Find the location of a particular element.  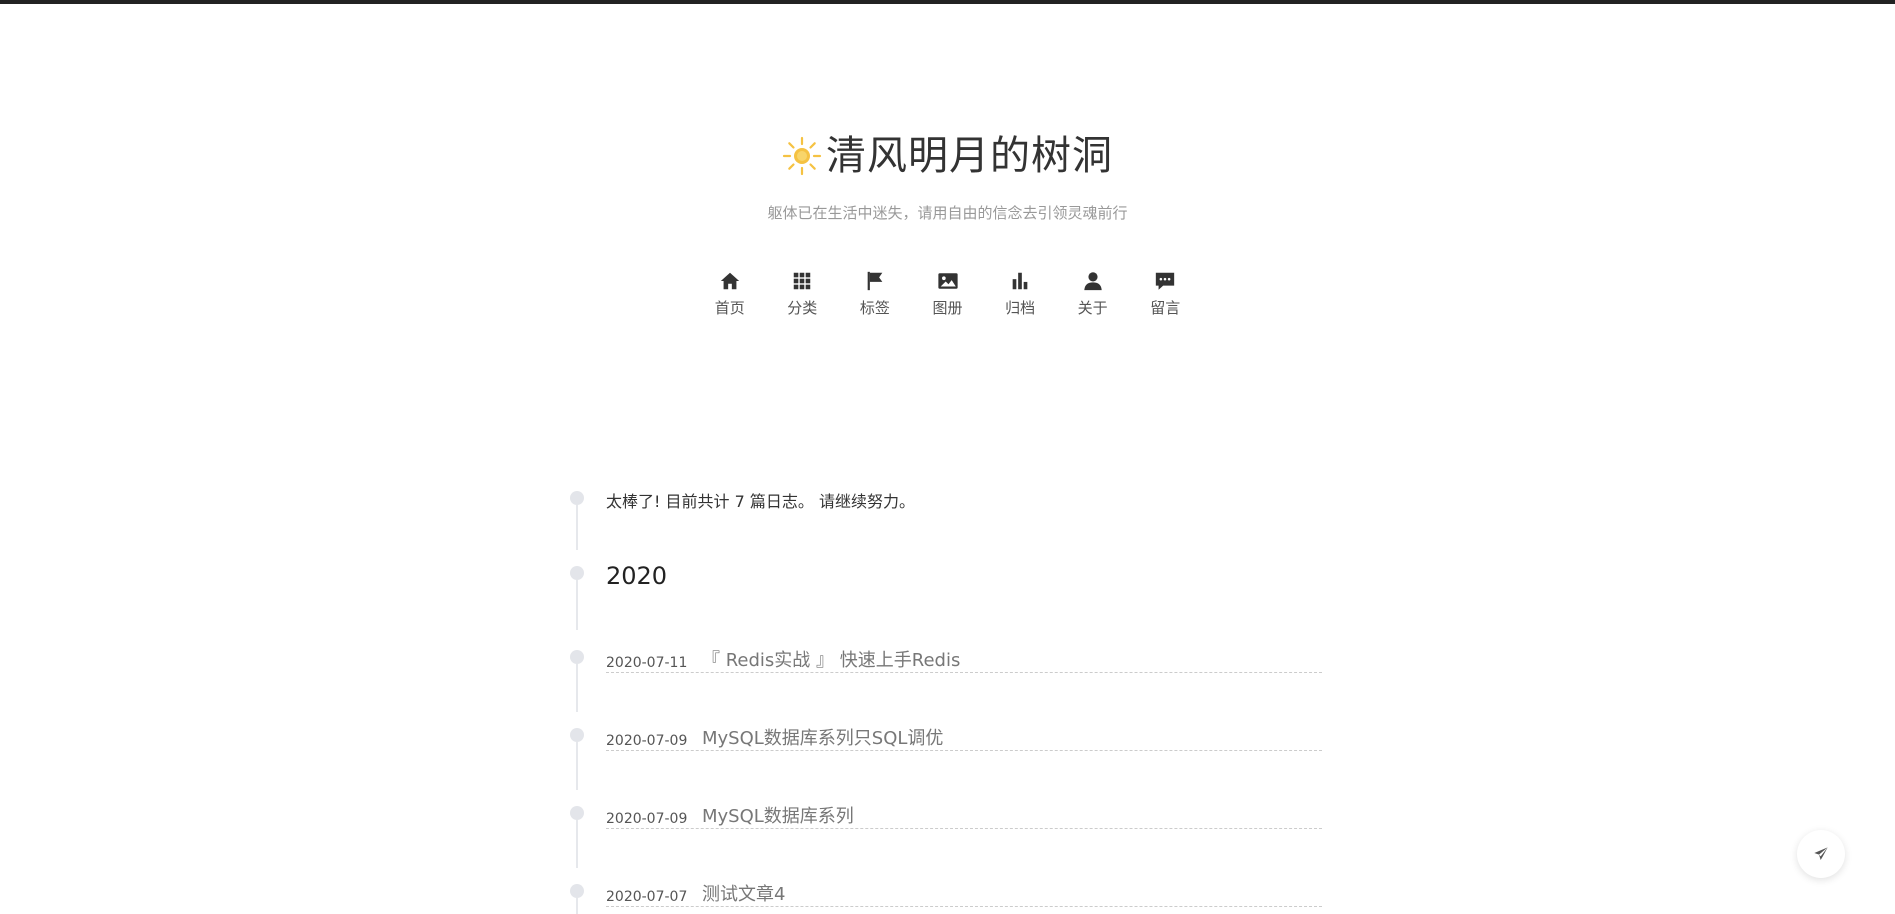

menu-item-tags: 标签 is located at coordinates (875, 294).